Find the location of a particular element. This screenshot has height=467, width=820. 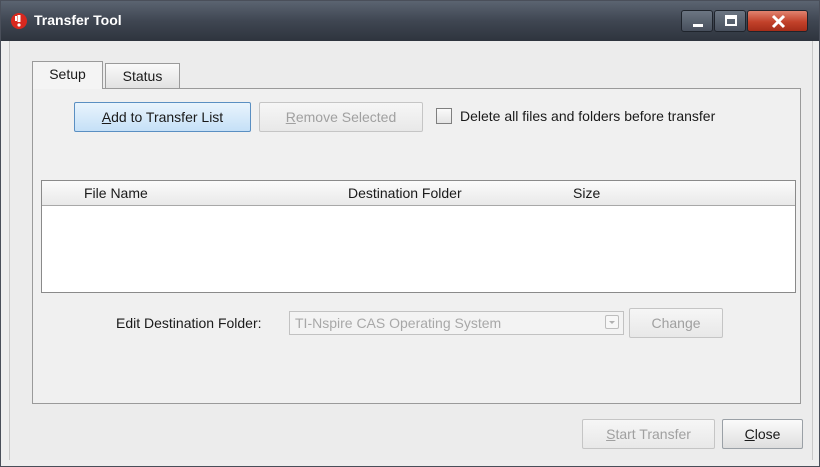

destination-folder-select: TI-Nspire CAS Operating System is located at coordinates (456, 323).